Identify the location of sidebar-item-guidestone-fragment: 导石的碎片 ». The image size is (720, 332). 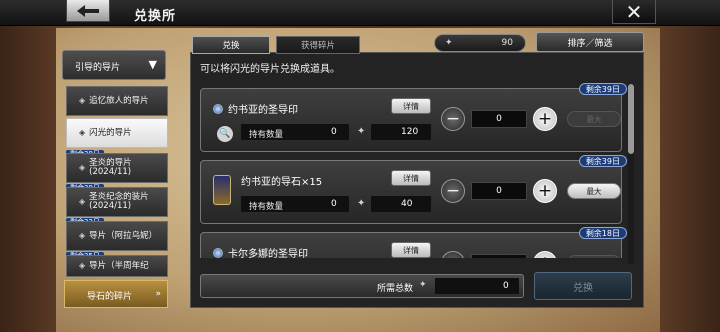
(116, 294).